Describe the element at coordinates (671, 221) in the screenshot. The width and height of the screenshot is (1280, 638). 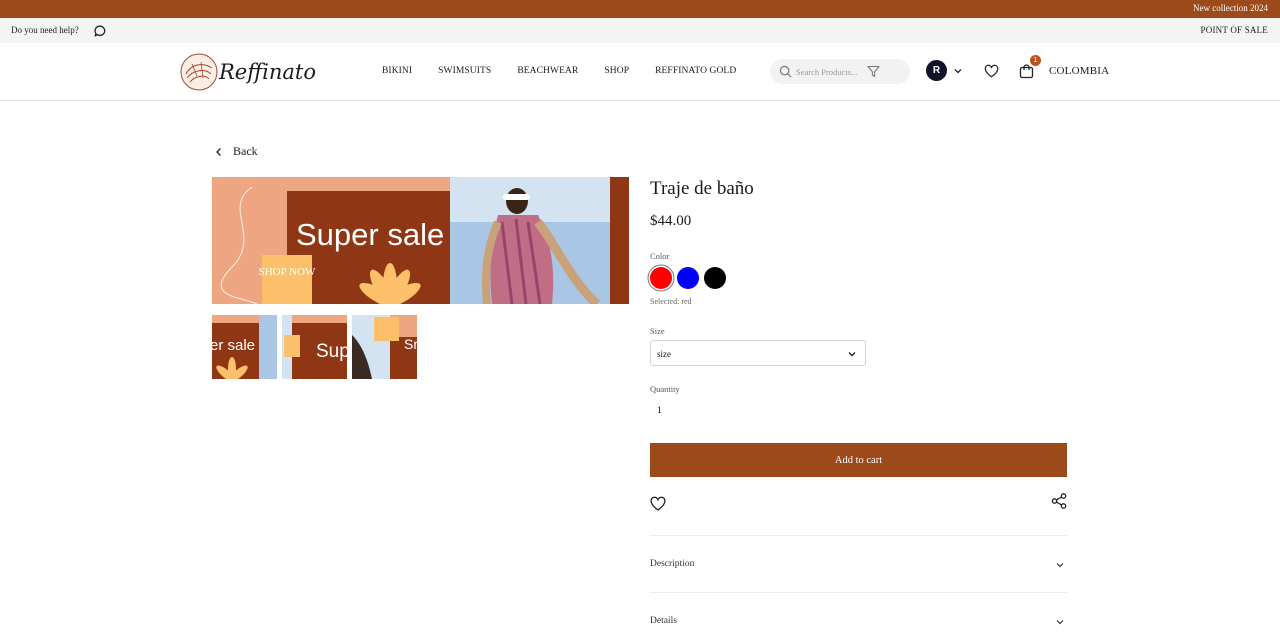
I see `product-price: $44.00` at that location.